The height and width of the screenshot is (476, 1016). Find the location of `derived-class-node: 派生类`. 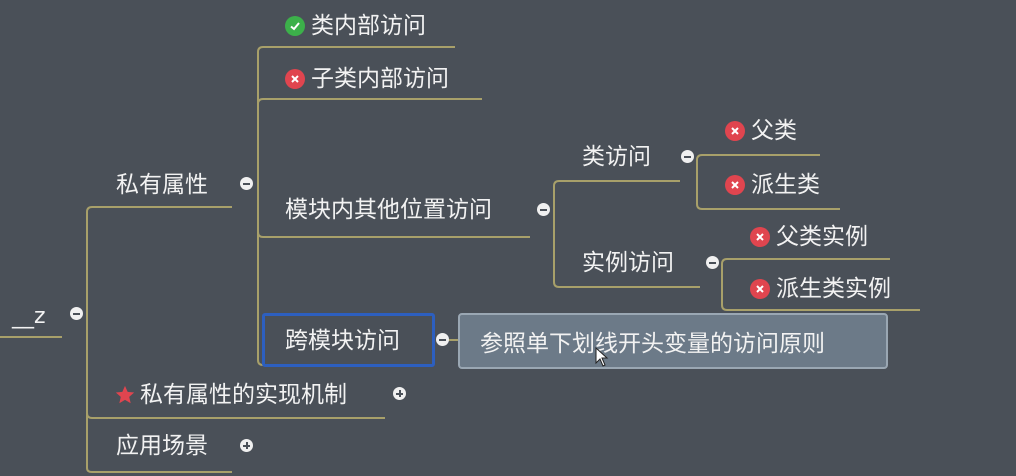

derived-class-node: 派生类 is located at coordinates (772, 185).